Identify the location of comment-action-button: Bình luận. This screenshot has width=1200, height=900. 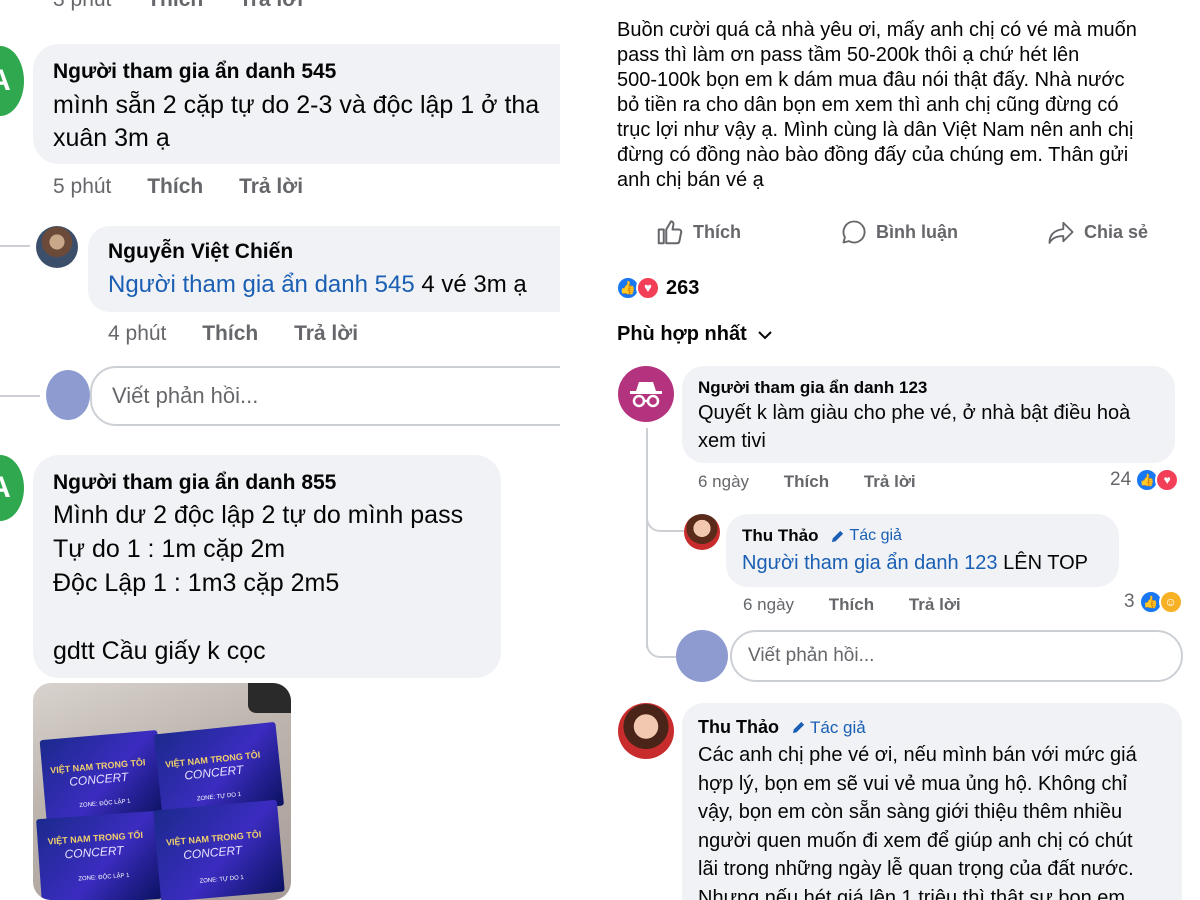
(899, 232).